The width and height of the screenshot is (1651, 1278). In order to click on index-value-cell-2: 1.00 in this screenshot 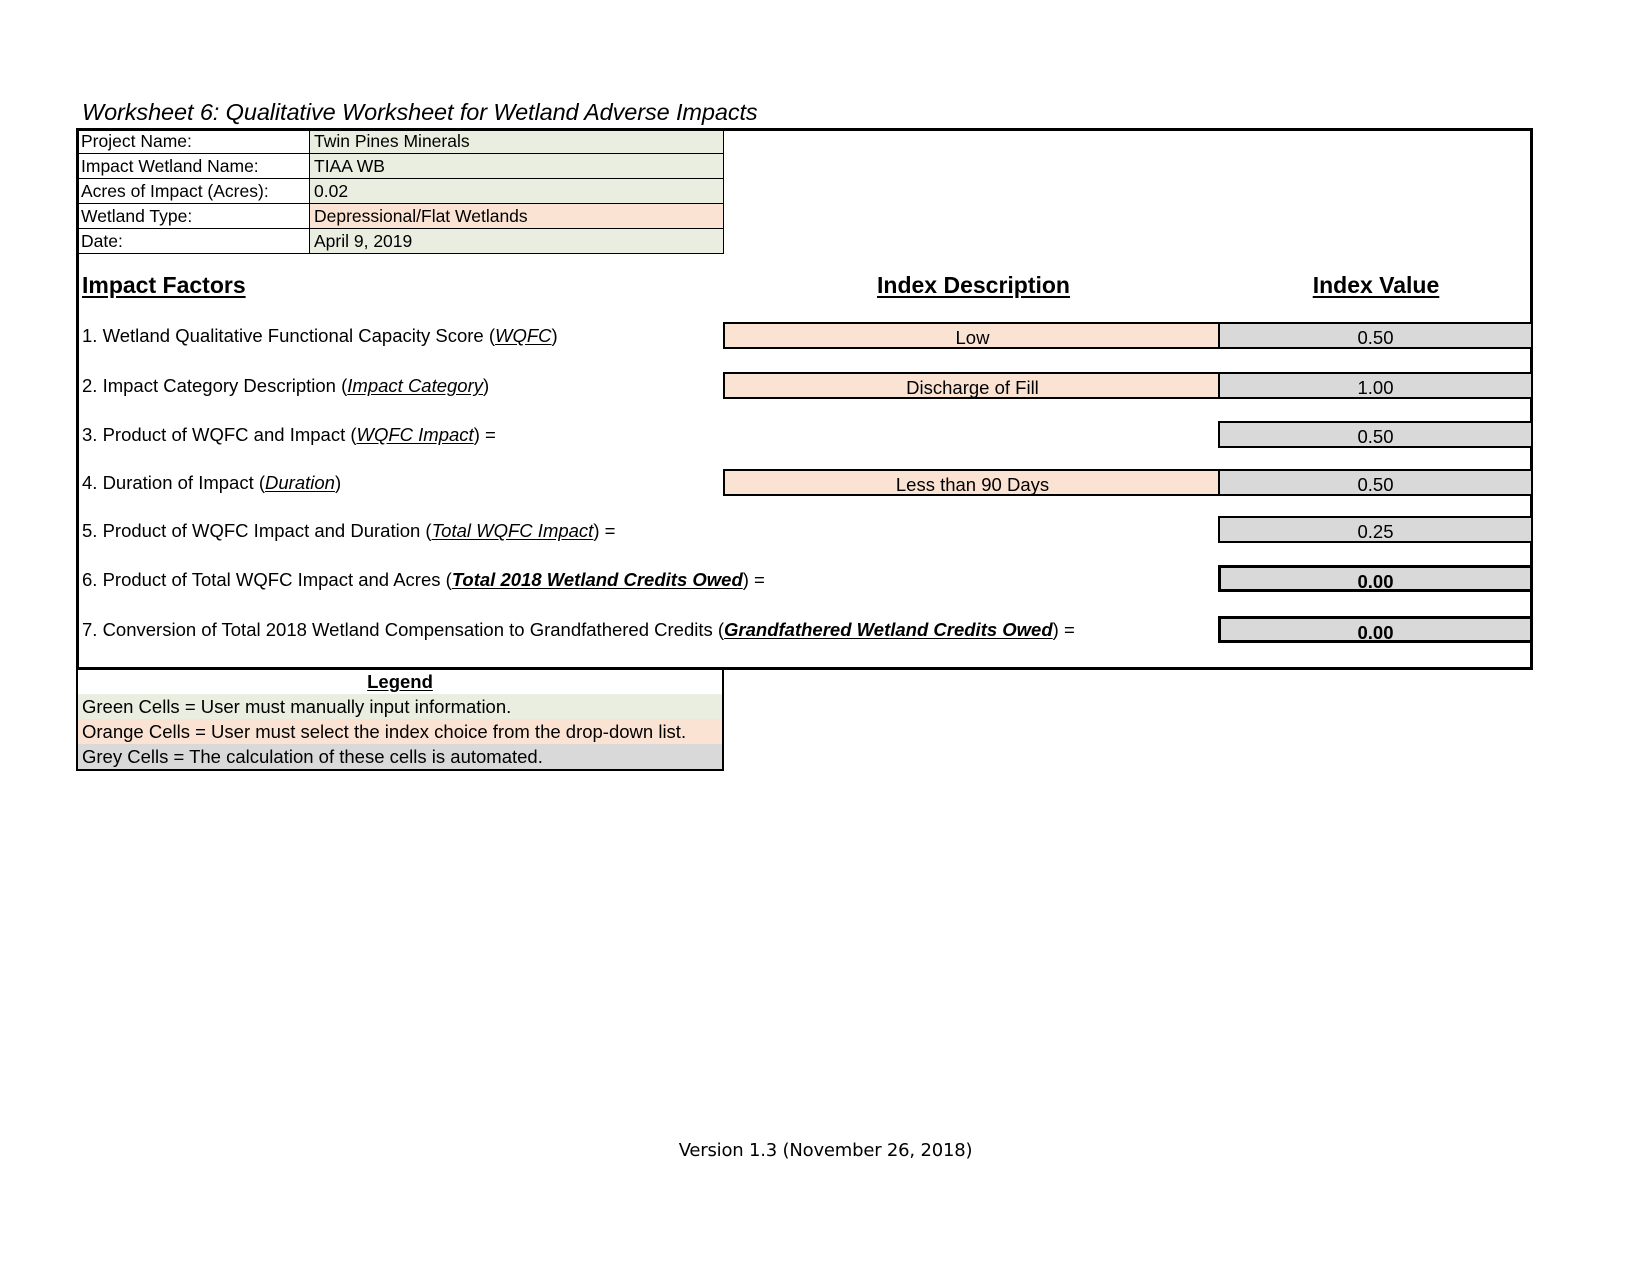, I will do `click(1375, 385)`.